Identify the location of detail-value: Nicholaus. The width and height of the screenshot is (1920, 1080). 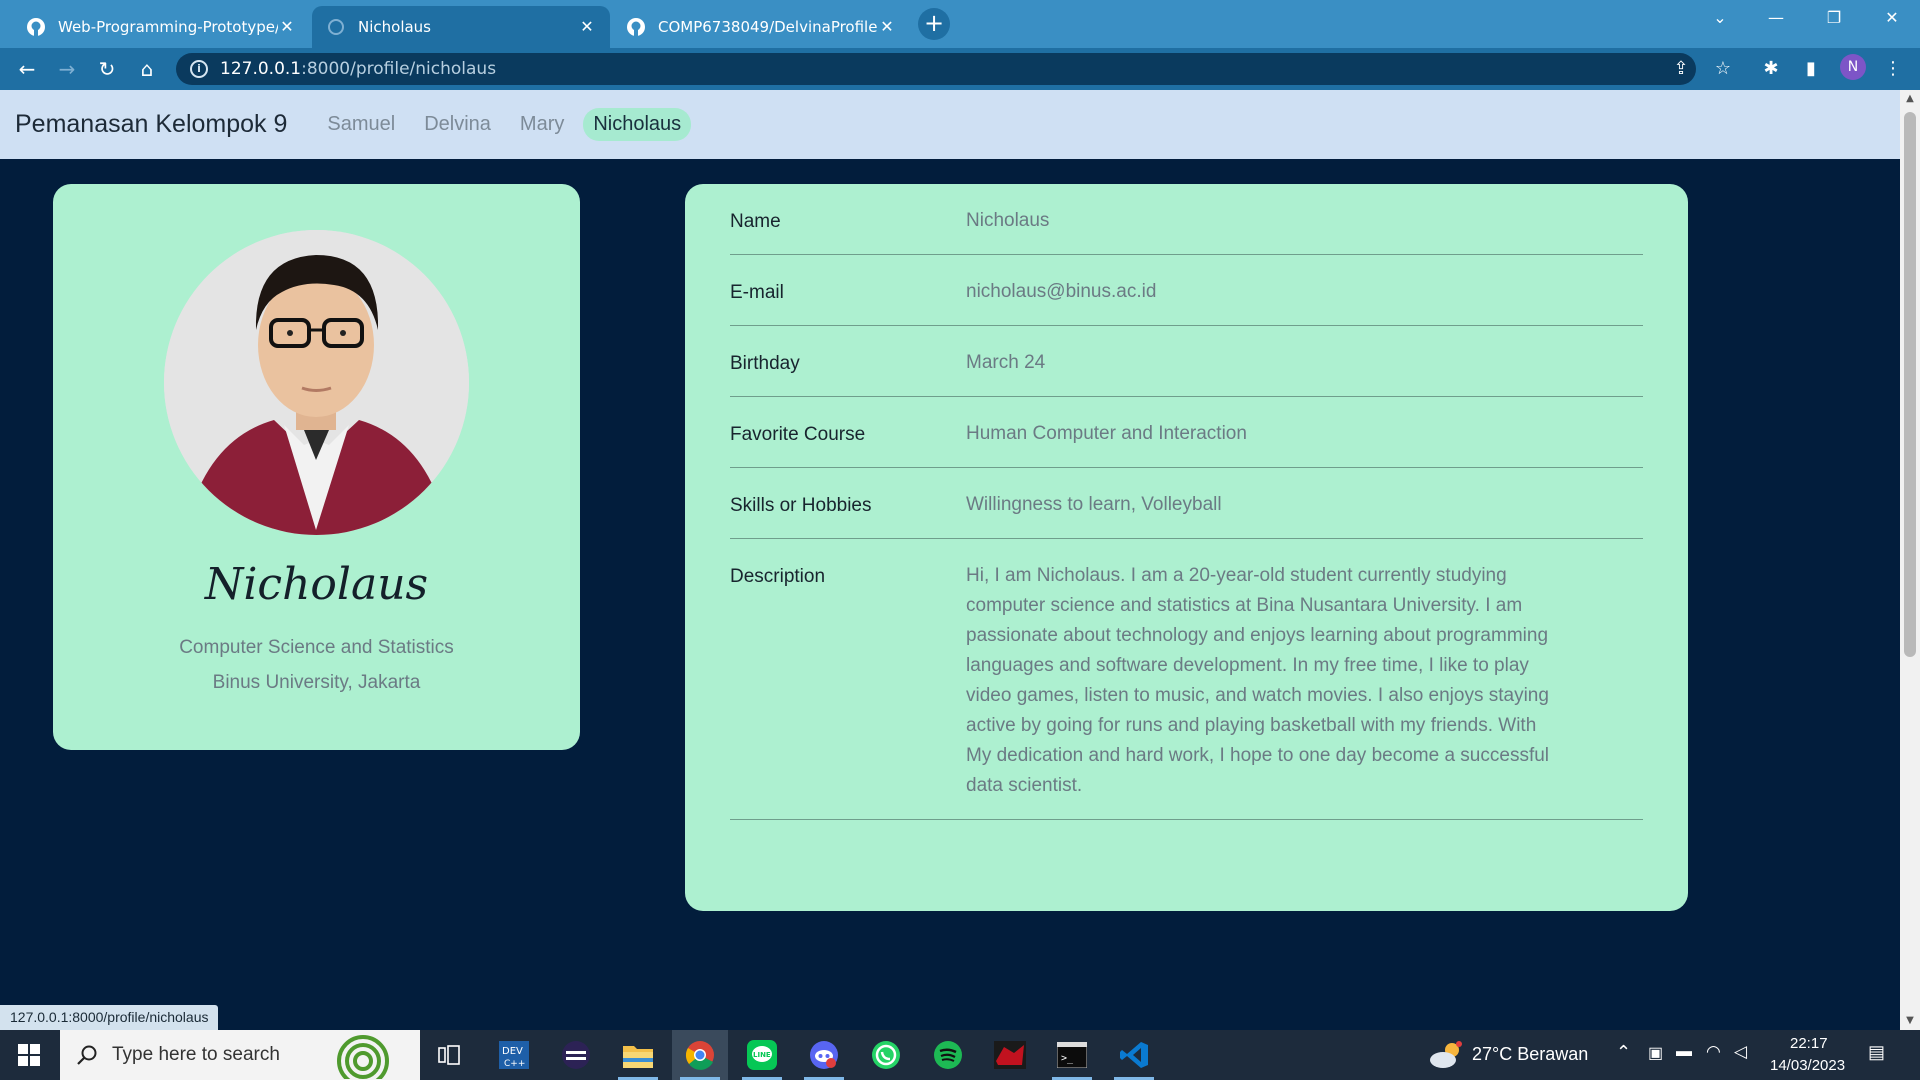
(1008, 220).